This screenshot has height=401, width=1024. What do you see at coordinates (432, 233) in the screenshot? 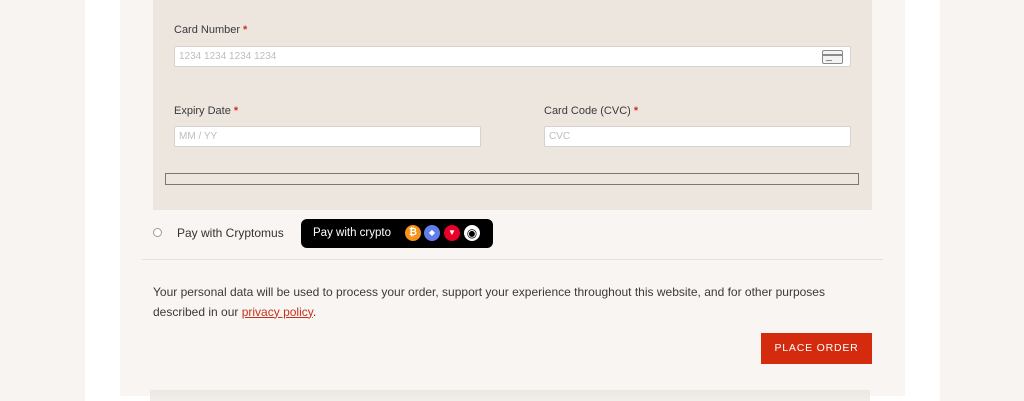
I see `ethereum-icon: ◆` at bounding box center [432, 233].